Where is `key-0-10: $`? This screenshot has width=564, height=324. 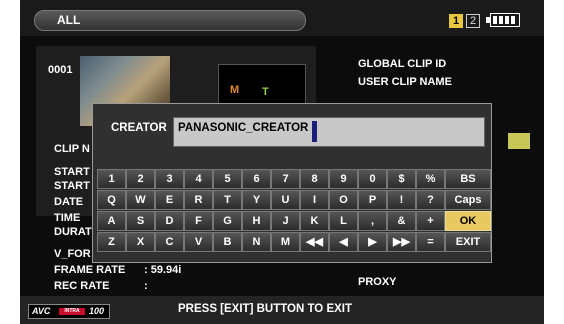
key-0-10: $ is located at coordinates (401, 179).